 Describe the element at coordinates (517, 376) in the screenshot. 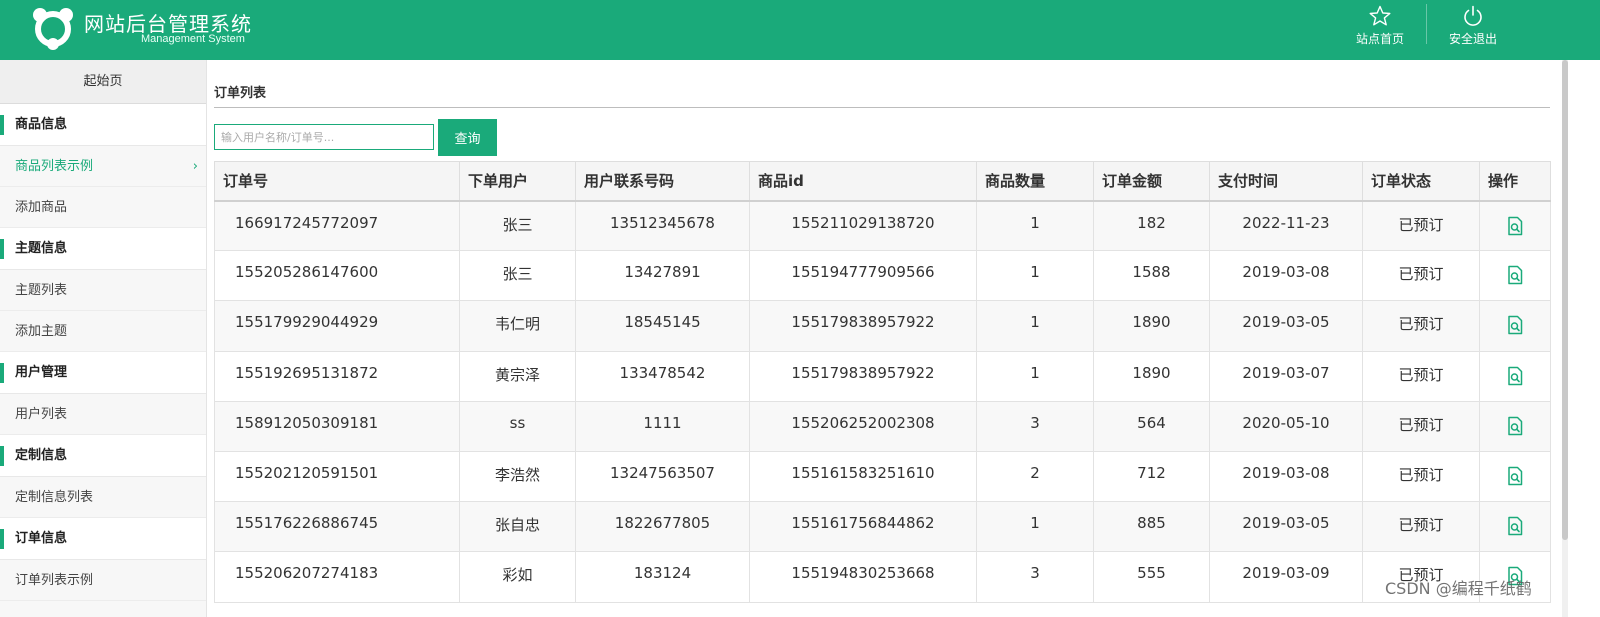

I see `customer-cell: 黄宗泽` at that location.